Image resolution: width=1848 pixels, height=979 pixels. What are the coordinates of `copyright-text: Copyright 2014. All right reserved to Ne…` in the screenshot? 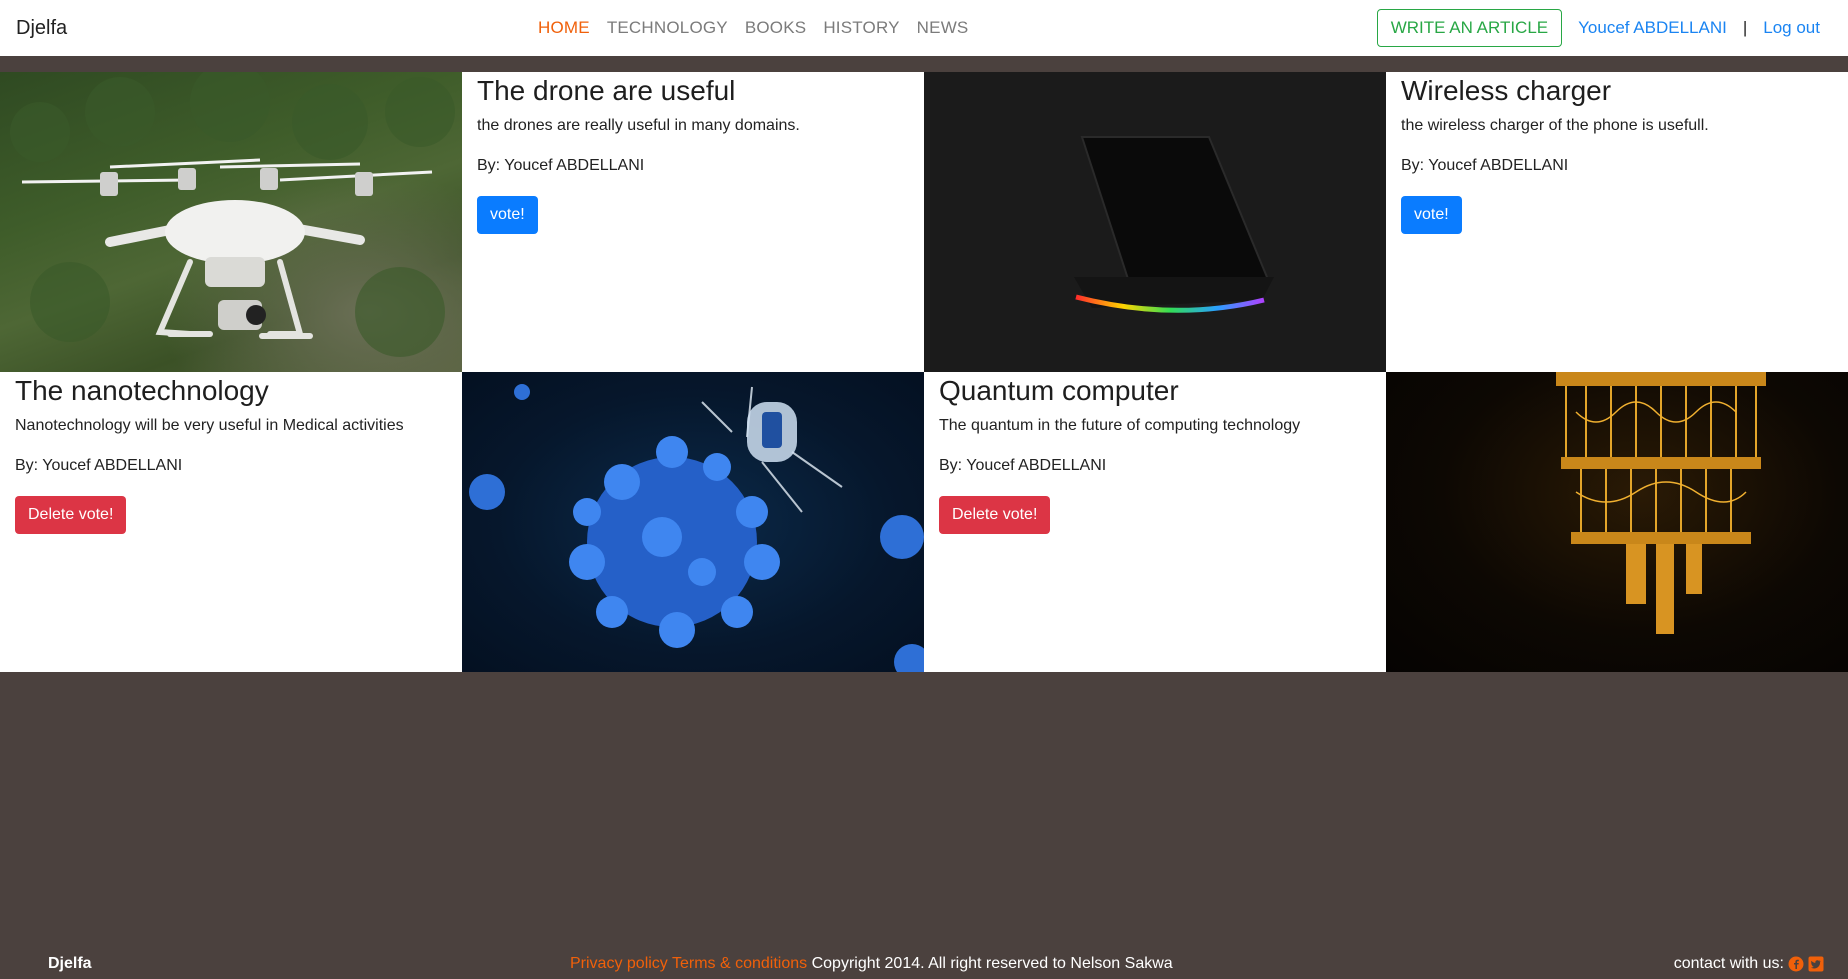 It's located at (992, 963).